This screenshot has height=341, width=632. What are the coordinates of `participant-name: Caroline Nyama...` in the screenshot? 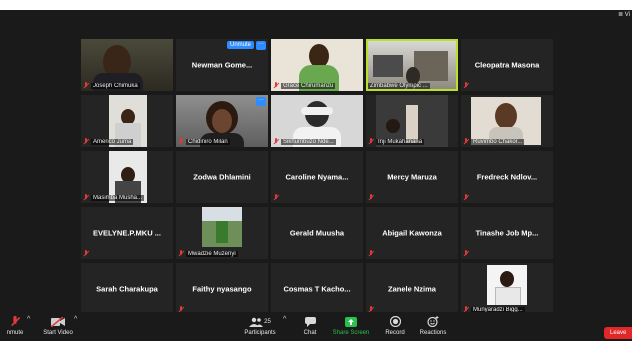 It's located at (317, 177).